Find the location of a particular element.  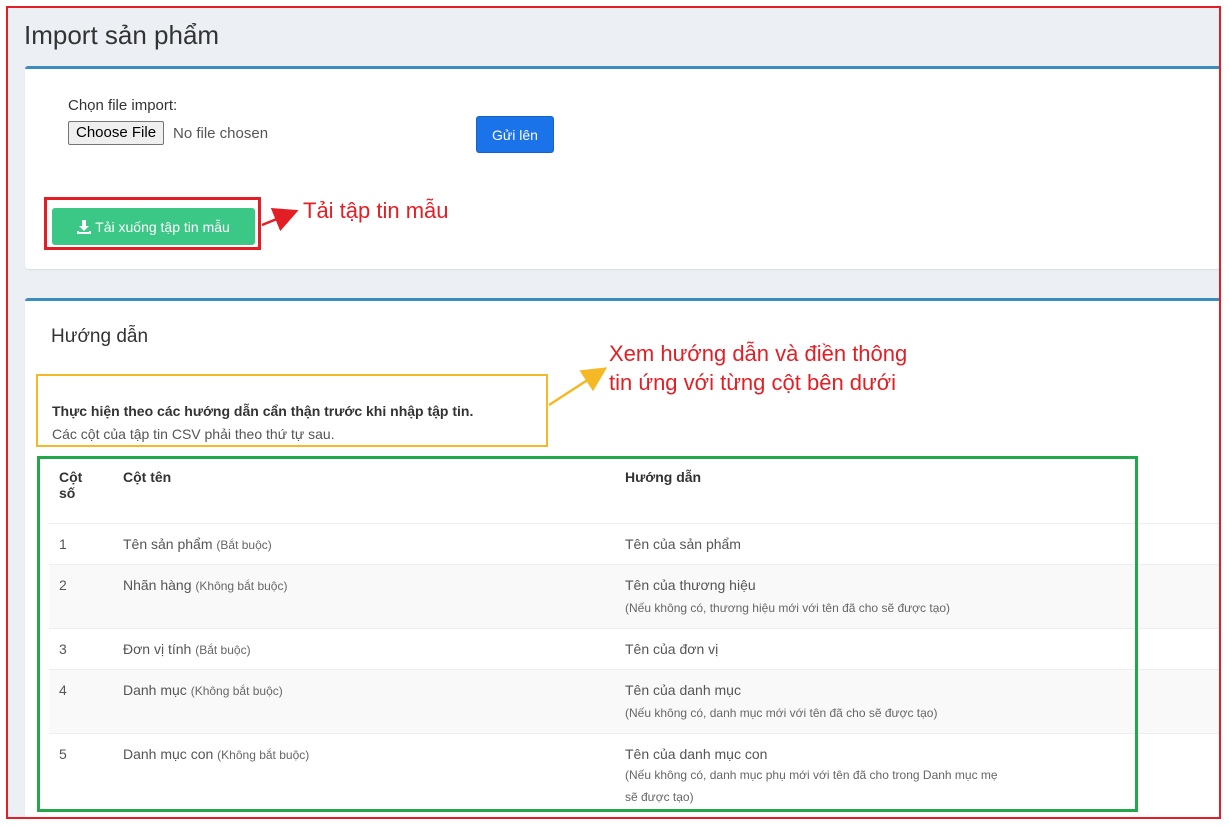

page-title: Import sản phẩm is located at coordinates (122, 35).